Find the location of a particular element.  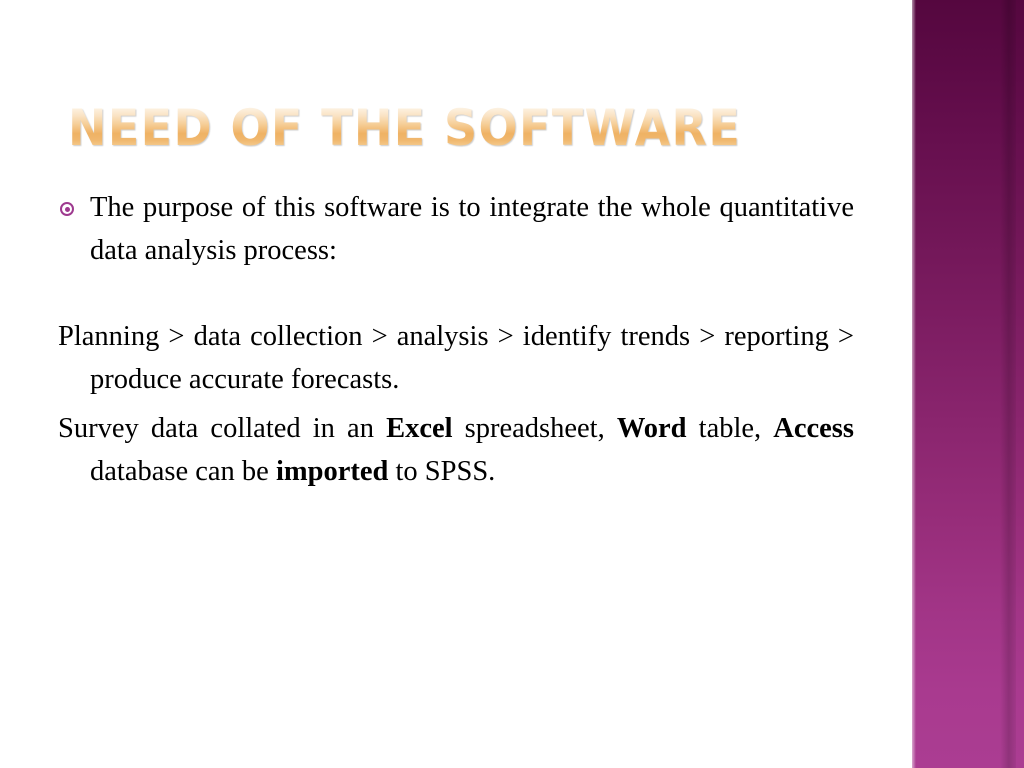

title-container: NEED OF THE SOFTWARE is located at coordinates (468, 131).